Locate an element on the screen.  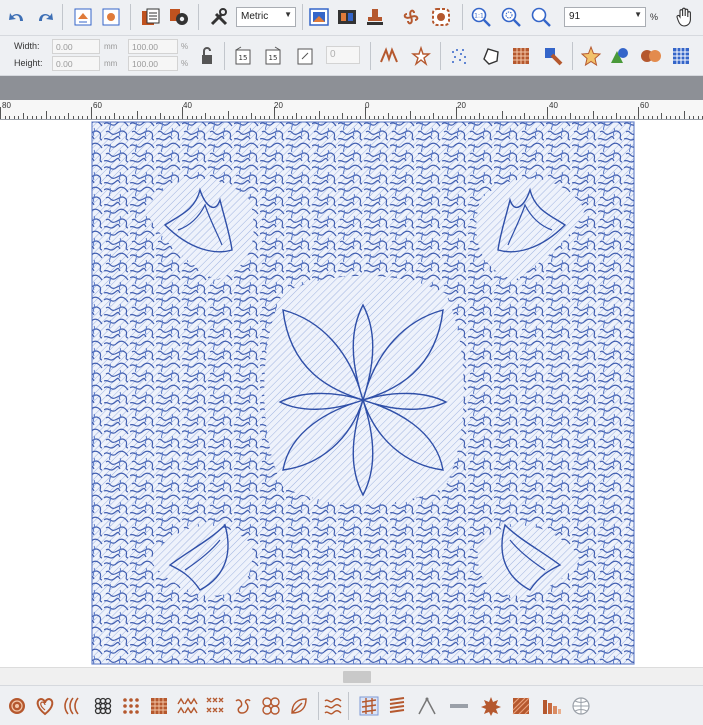
globe-pattern-icon is located at coordinates (581, 706).